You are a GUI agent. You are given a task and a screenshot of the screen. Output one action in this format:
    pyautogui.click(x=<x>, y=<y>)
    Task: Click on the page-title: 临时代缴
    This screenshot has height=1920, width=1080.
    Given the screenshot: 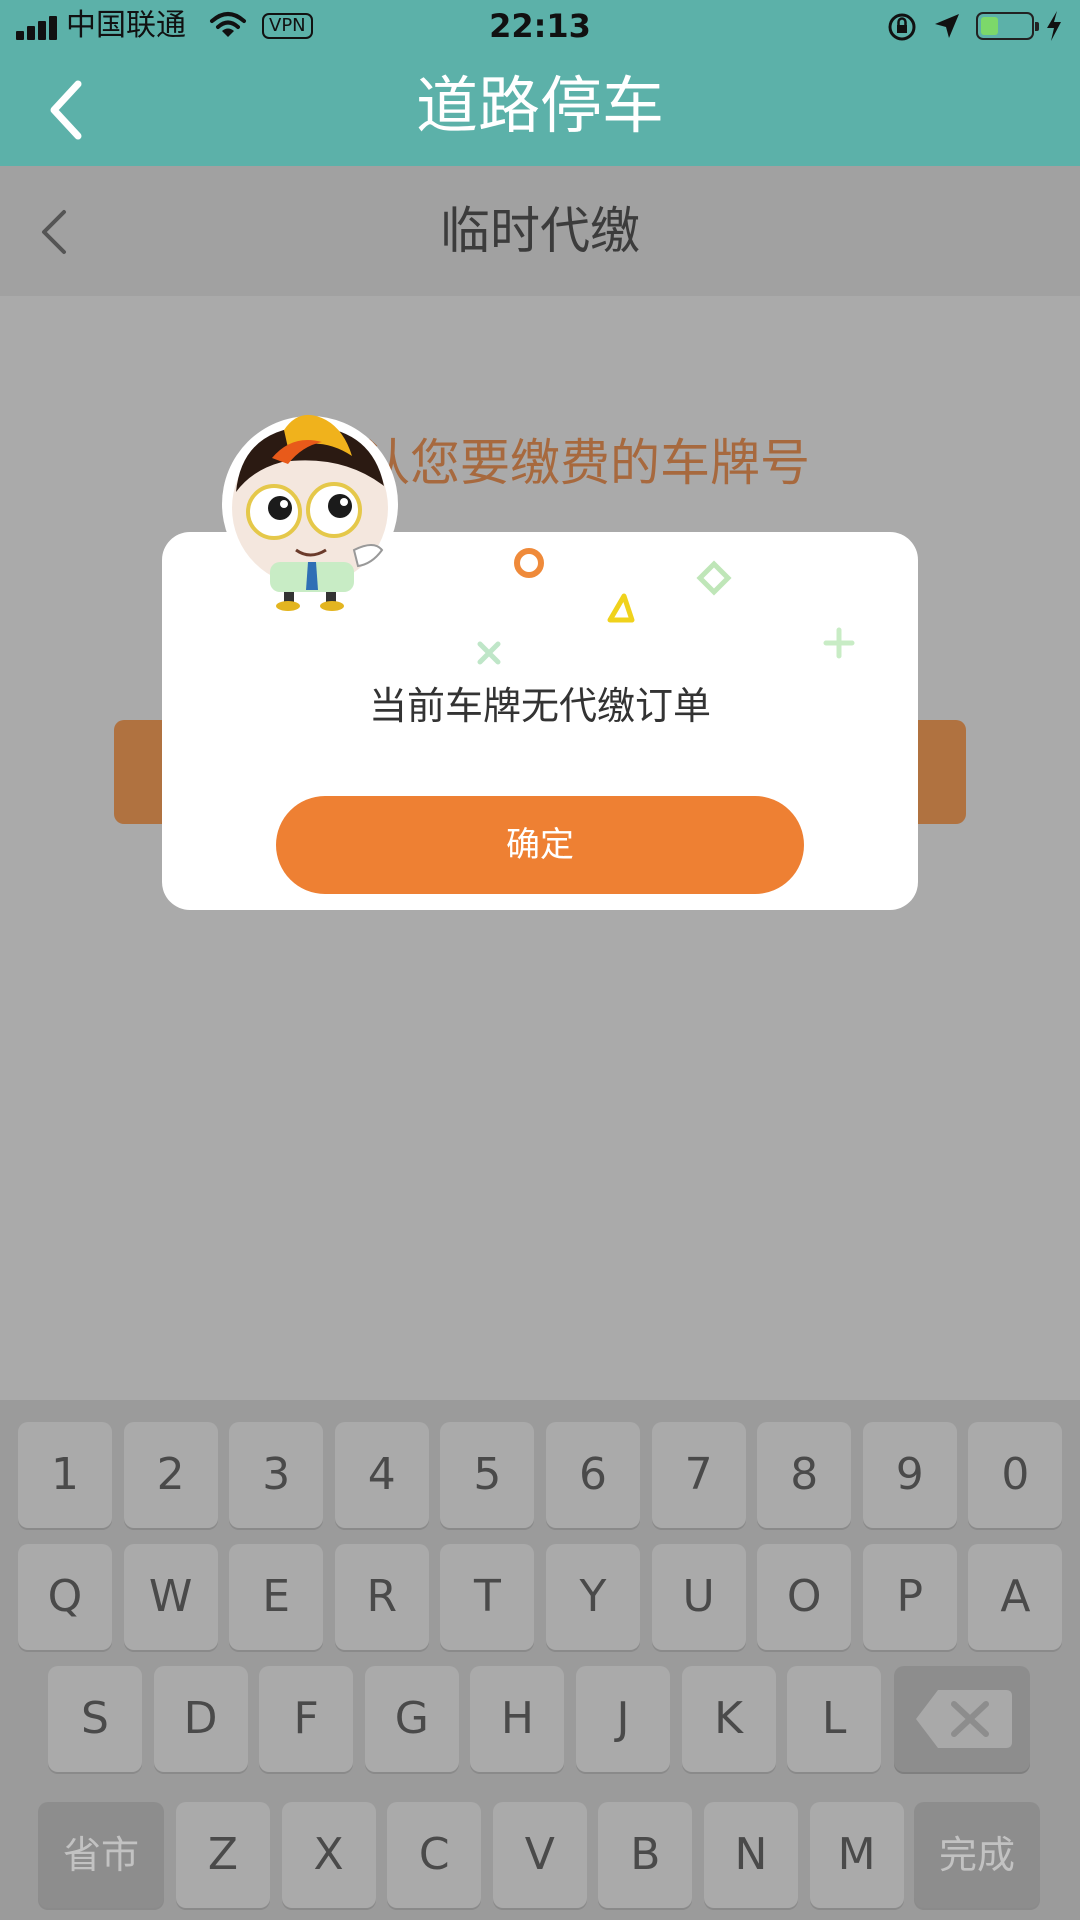 What is the action you would take?
    pyautogui.click(x=540, y=231)
    